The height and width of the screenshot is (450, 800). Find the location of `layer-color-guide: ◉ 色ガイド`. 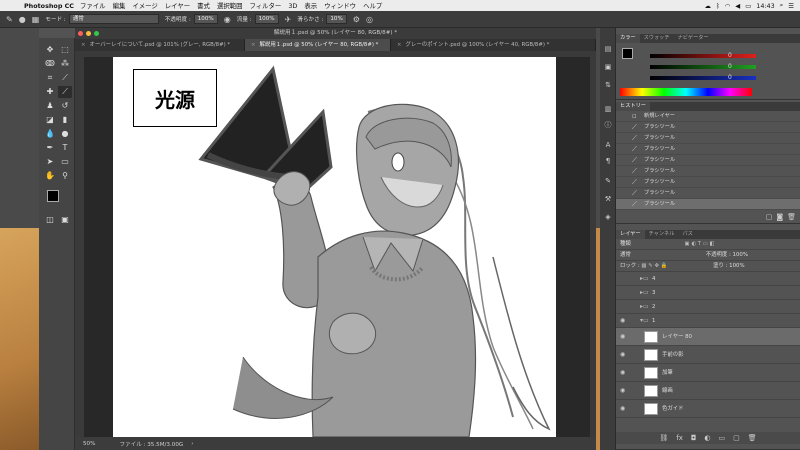

layer-color-guide: ◉ 色ガイド is located at coordinates (708, 409).